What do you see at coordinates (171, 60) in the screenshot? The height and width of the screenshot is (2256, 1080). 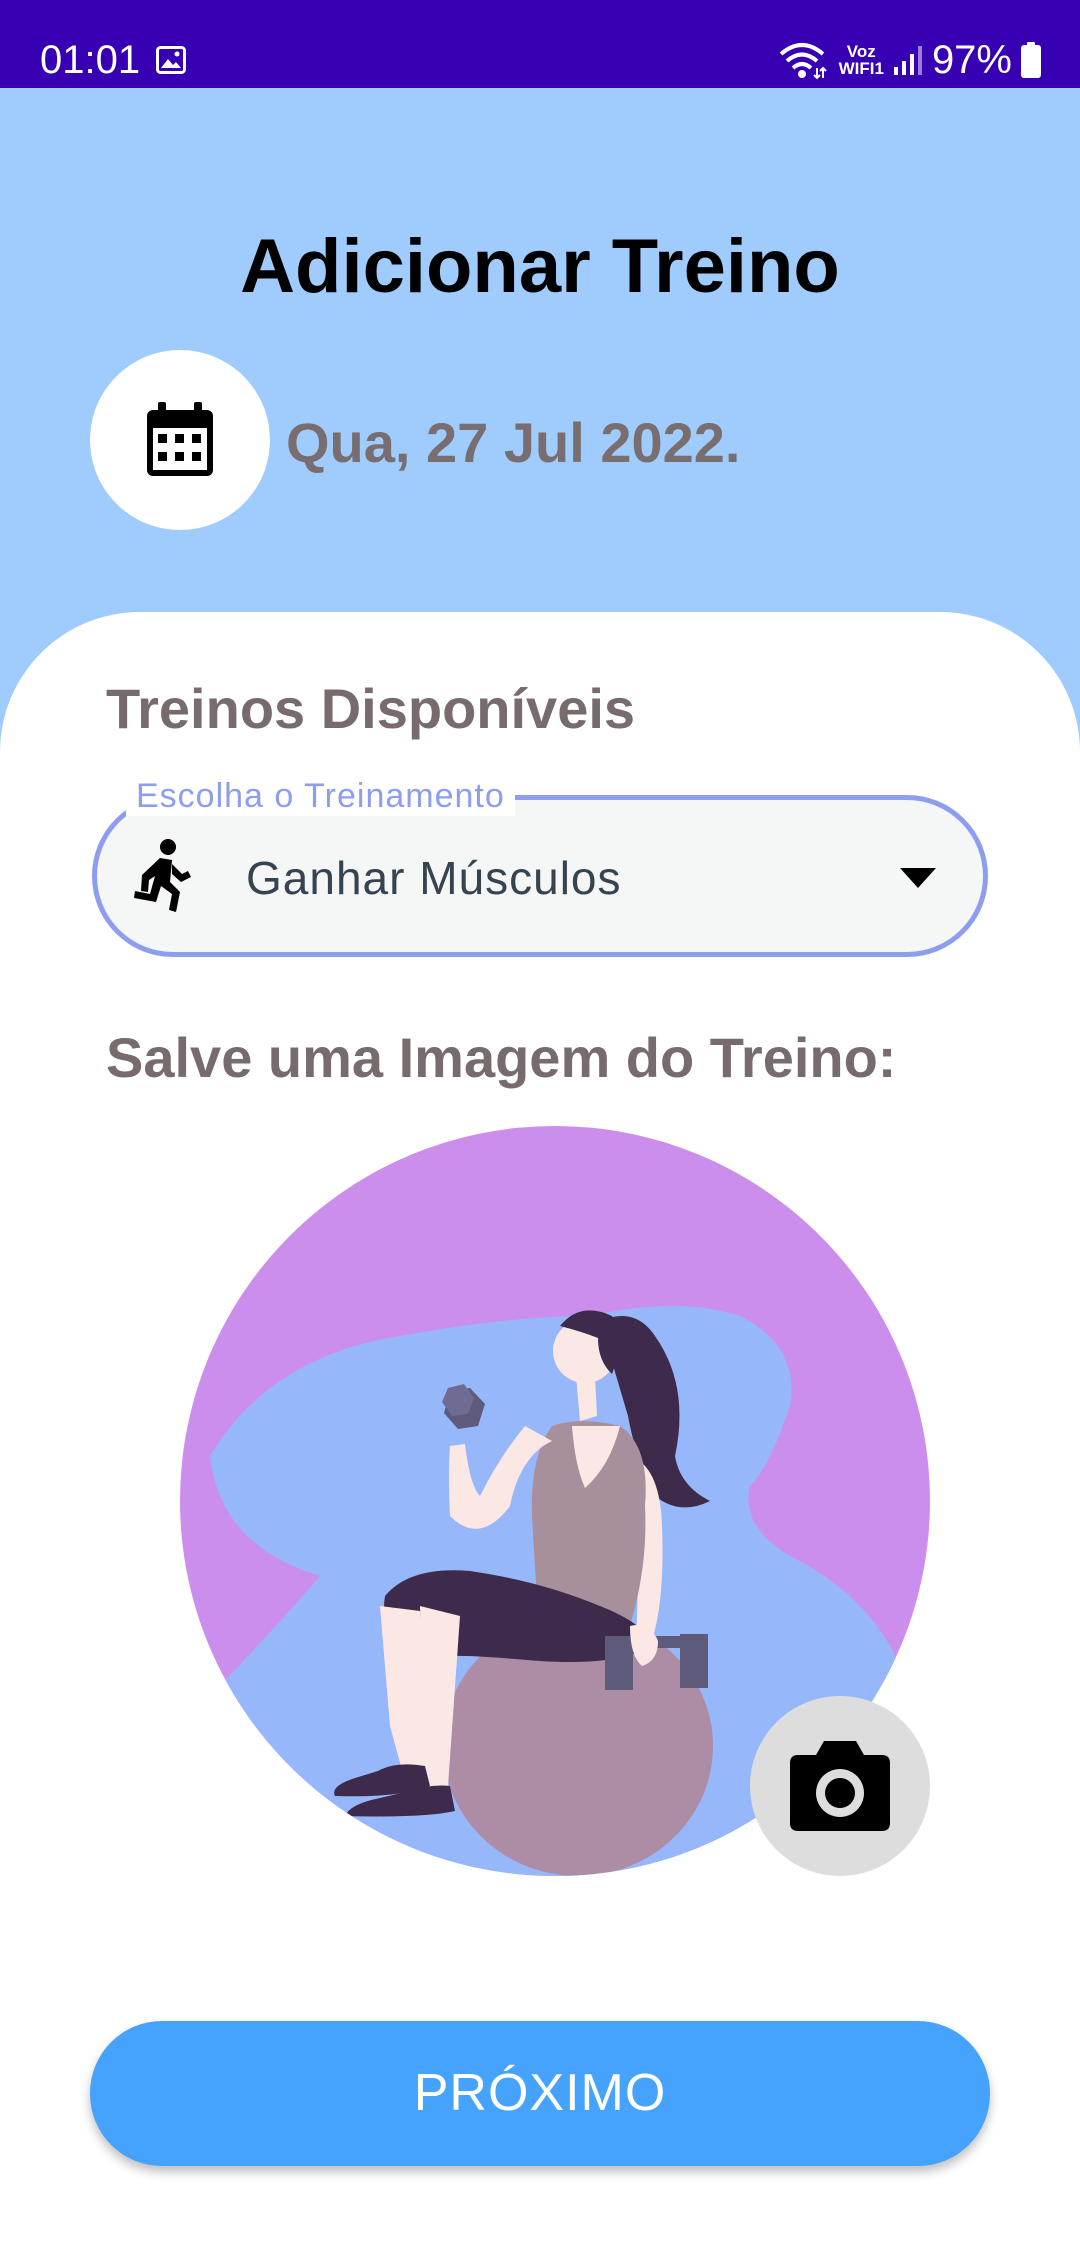 I see `image-icon` at bounding box center [171, 60].